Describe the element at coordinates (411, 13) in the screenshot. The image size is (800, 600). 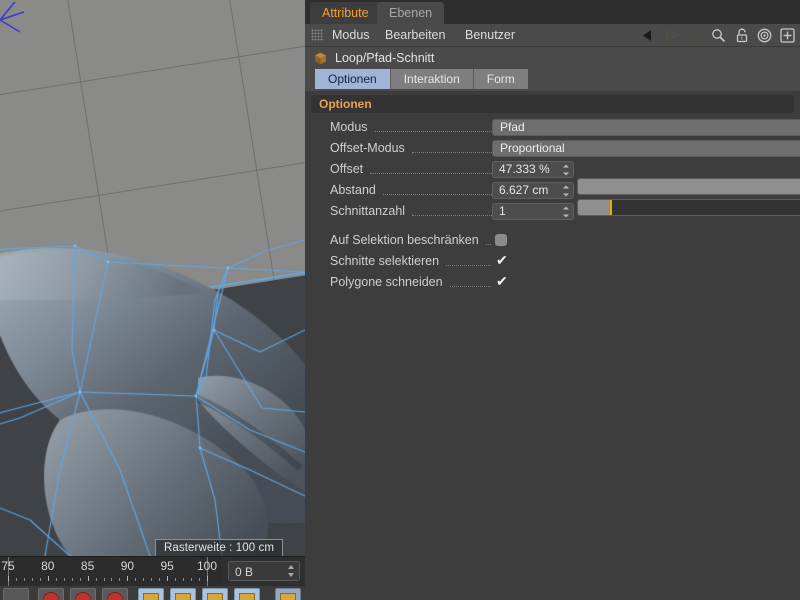
I see `tab-ebenen: Ebenen` at that location.